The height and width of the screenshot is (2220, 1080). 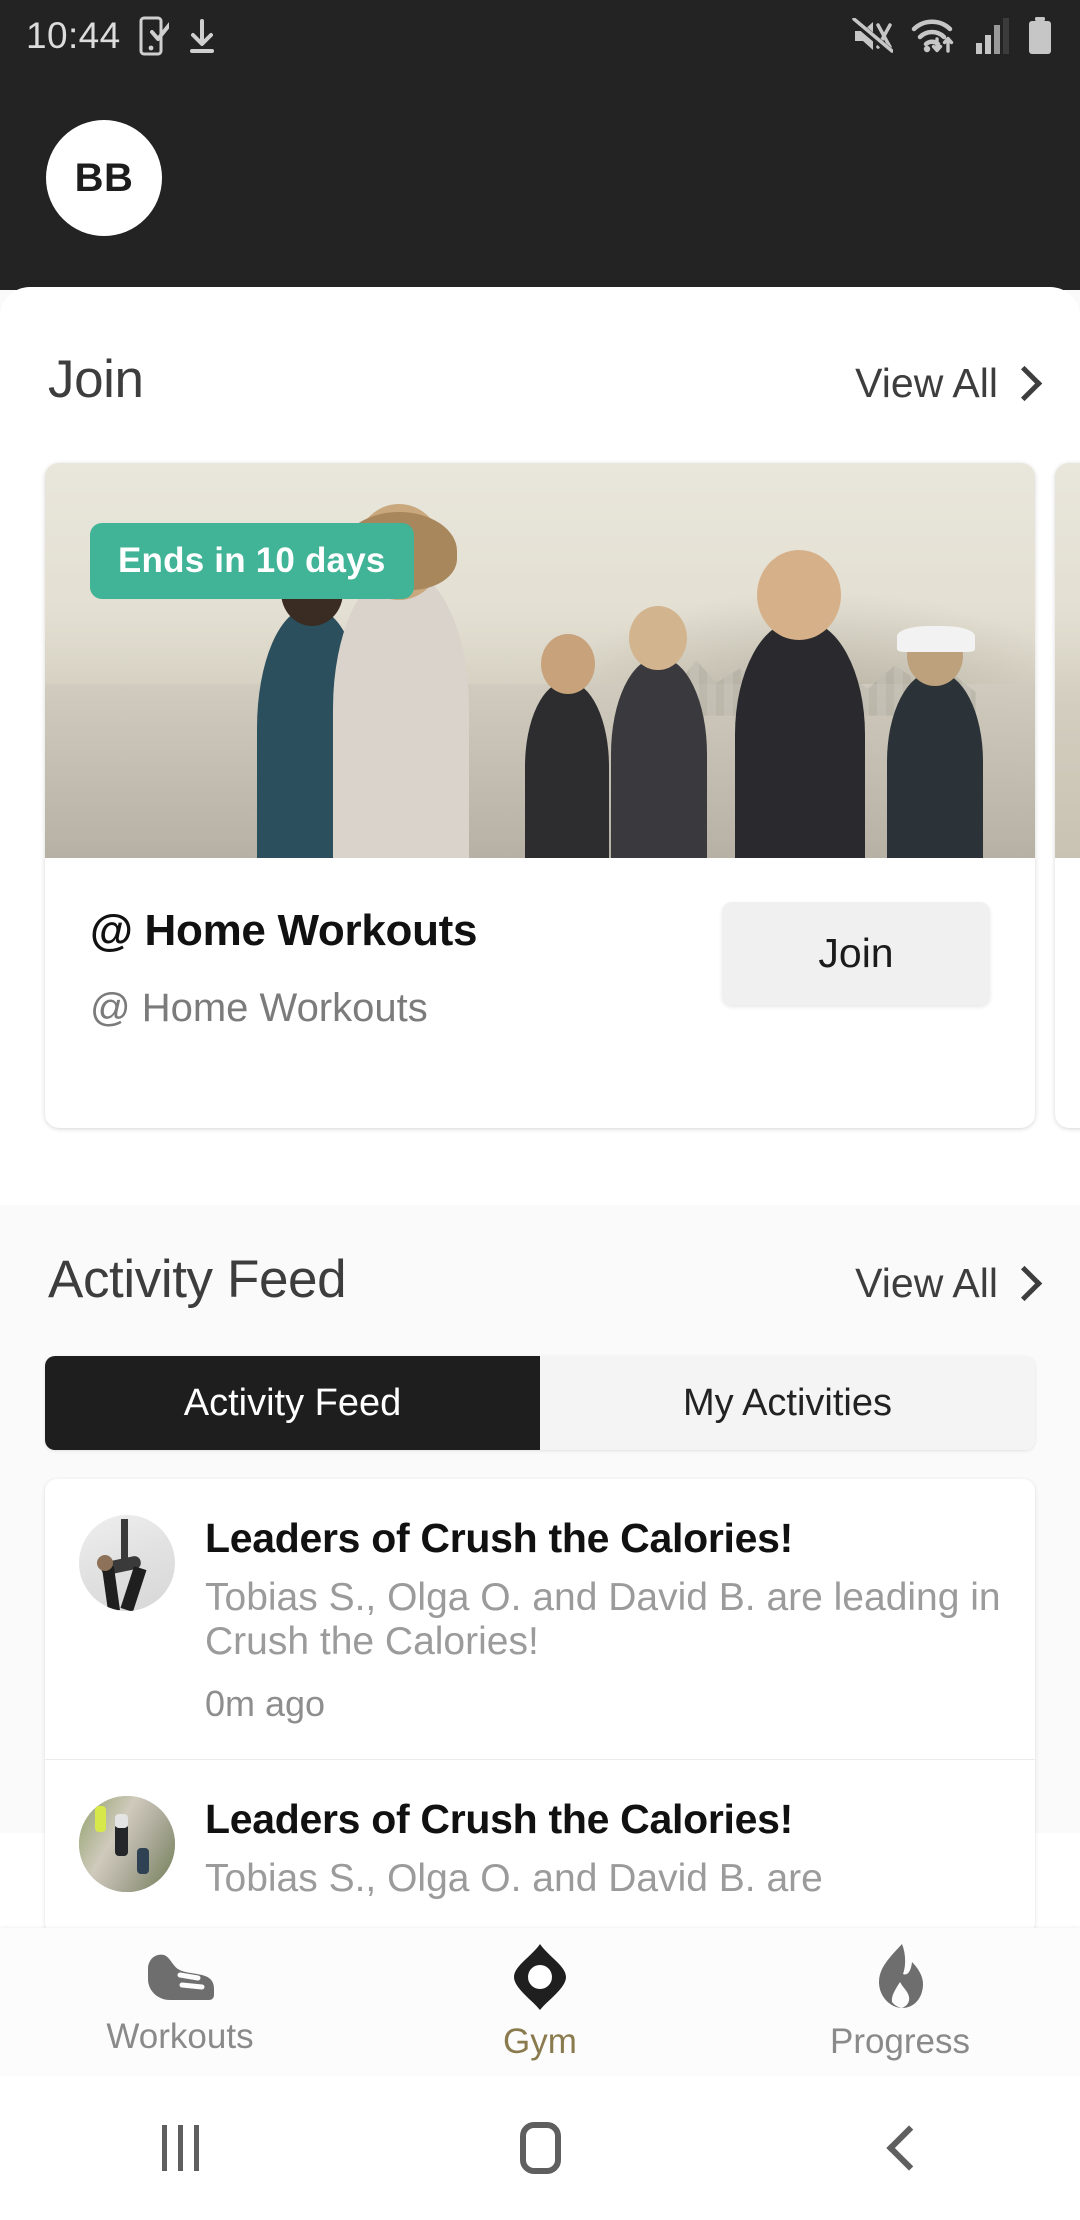 What do you see at coordinates (540, 145) in the screenshot?
I see `app-header: 10:44 BB` at bounding box center [540, 145].